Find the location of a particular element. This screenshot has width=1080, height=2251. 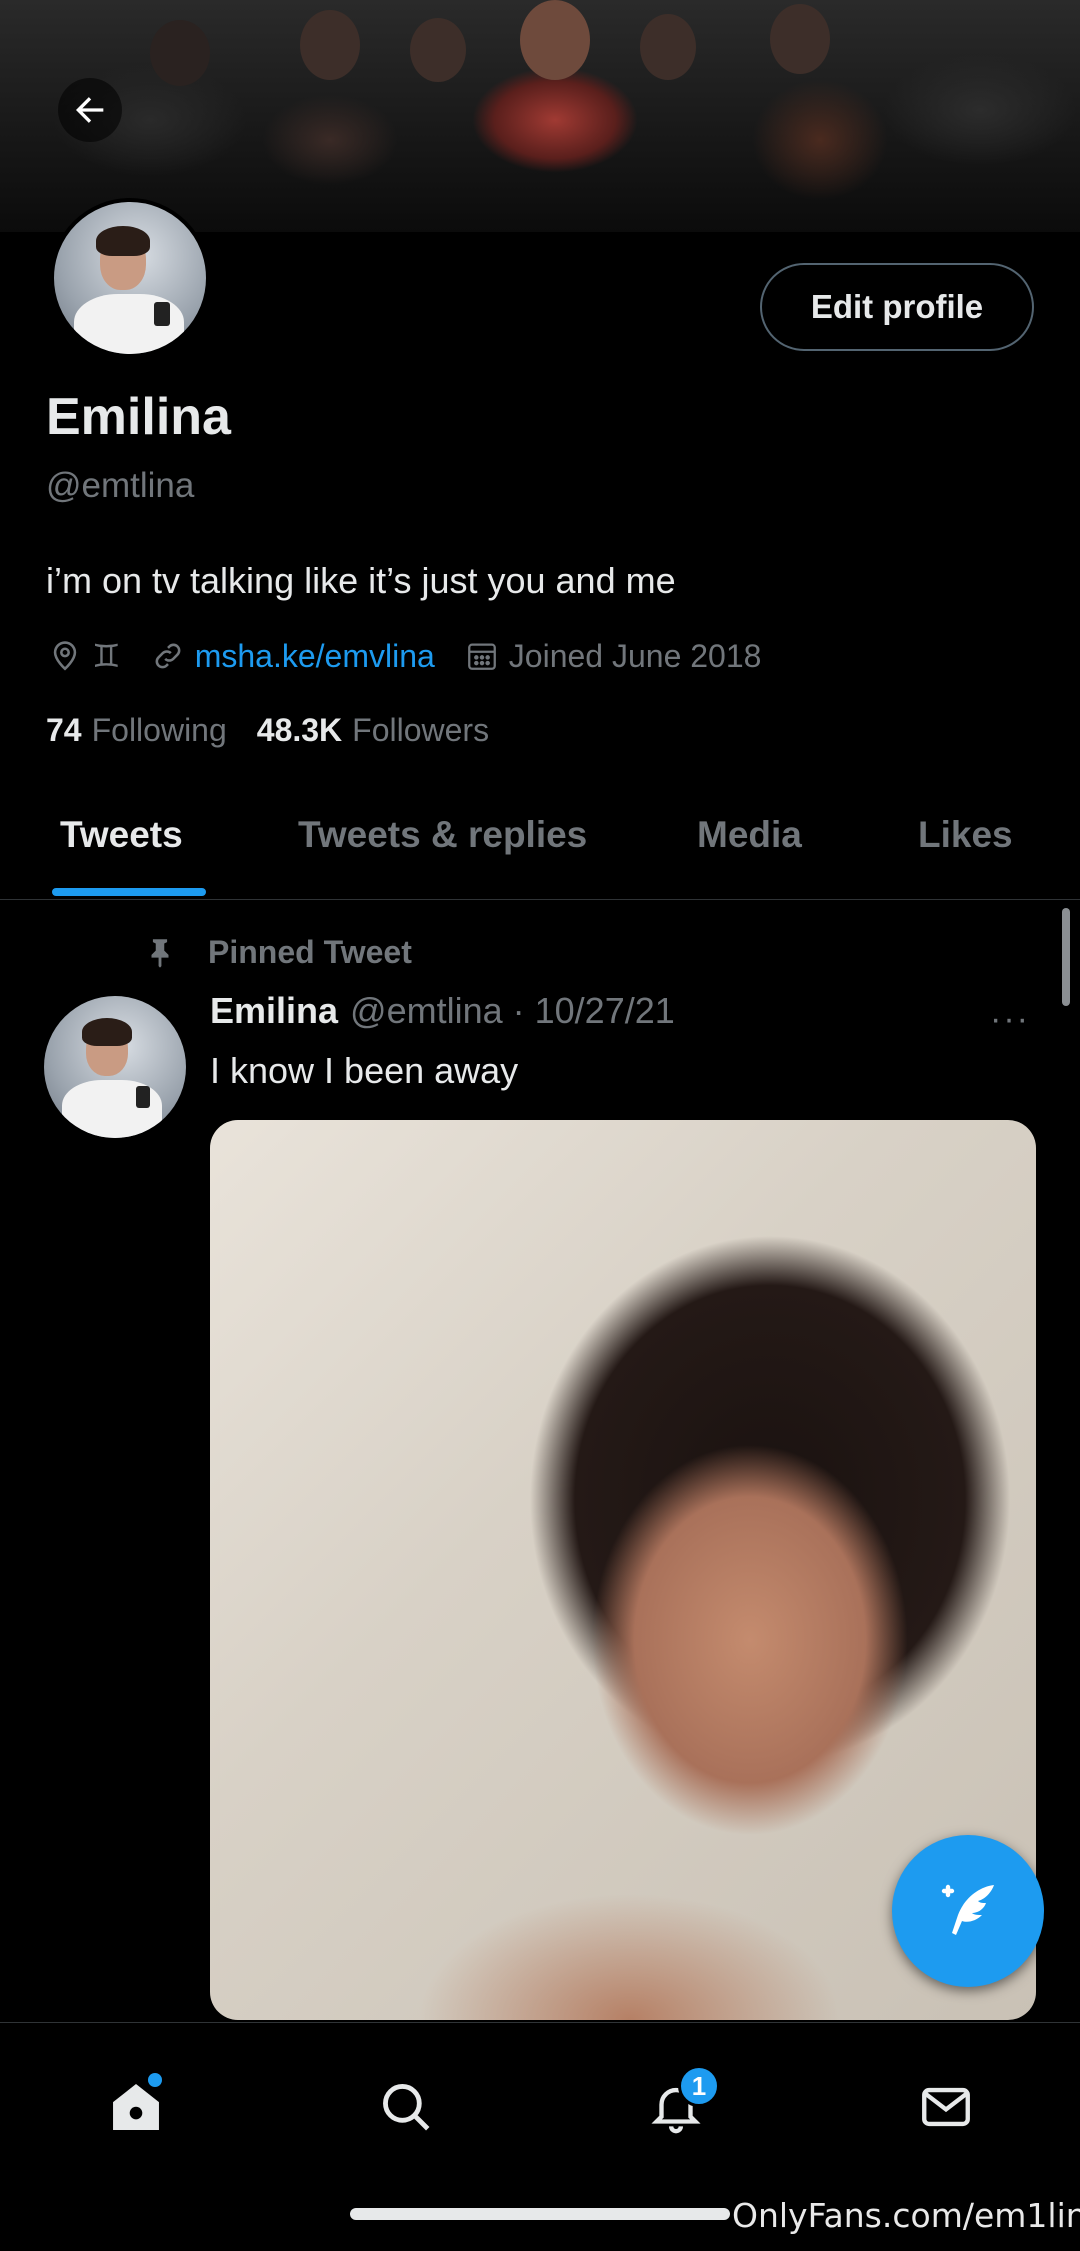

nav-search is located at coordinates (406, 2107).